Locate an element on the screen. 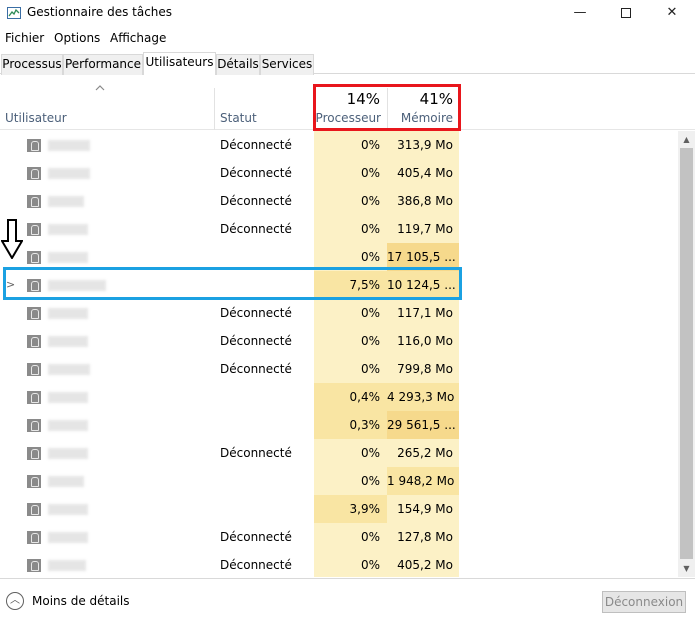 The image size is (695, 626). maximize-icon is located at coordinates (626, 12).